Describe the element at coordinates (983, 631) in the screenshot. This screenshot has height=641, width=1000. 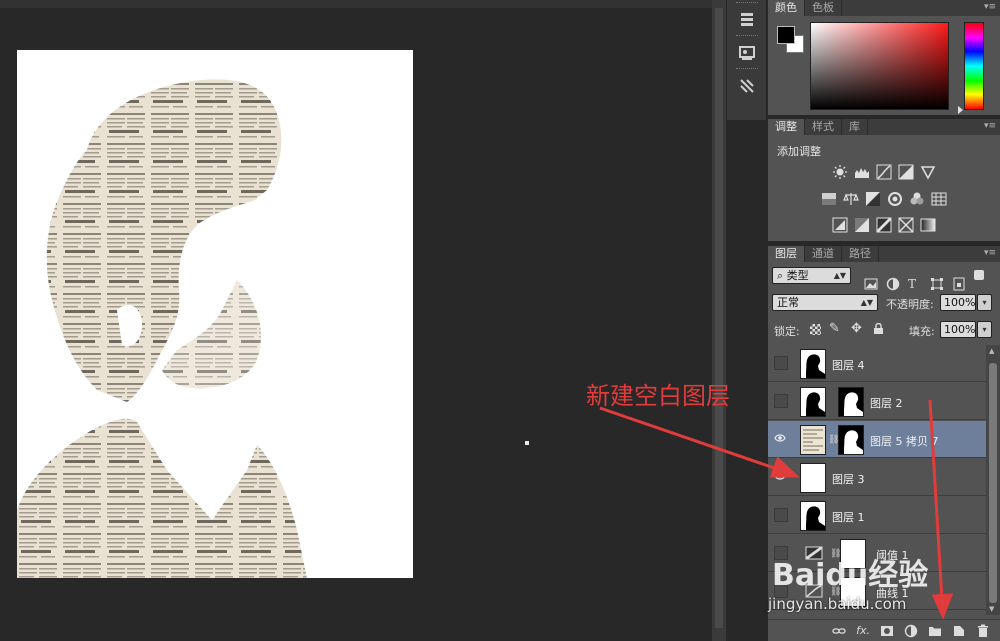
I see `trash-icon` at that location.